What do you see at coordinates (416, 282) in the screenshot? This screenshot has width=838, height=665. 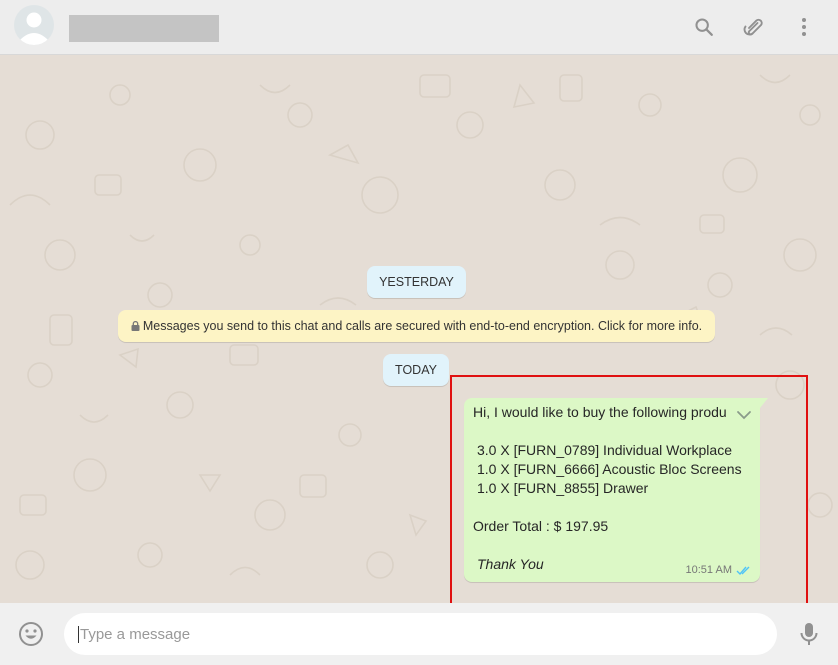 I see `date-divider-yesterday: YESTERDAY` at bounding box center [416, 282].